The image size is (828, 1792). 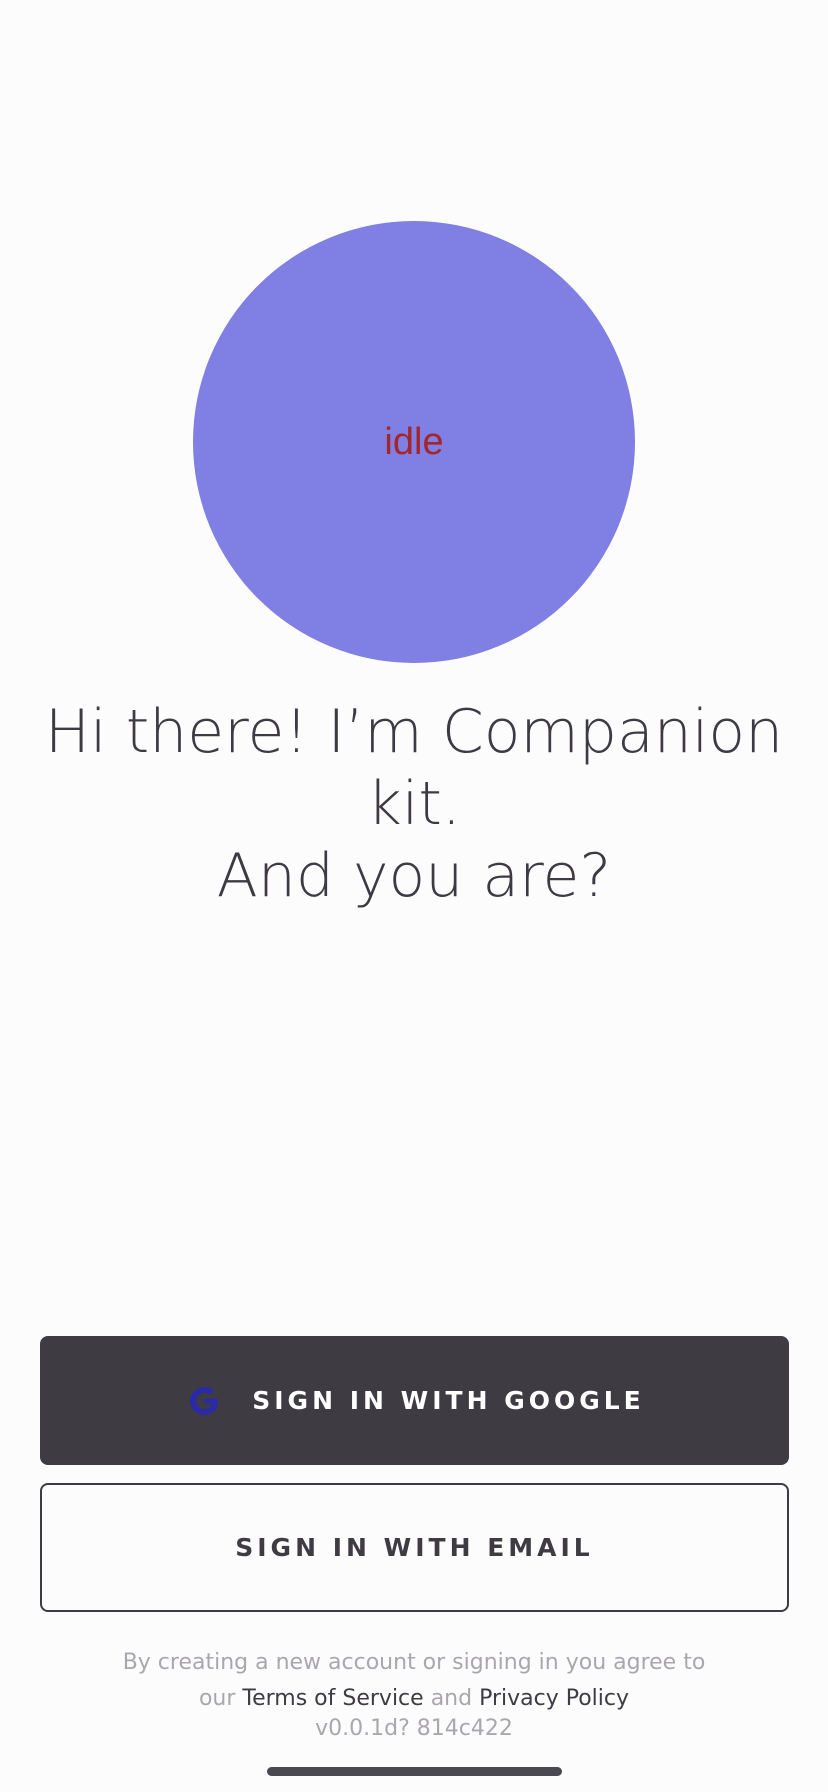 What do you see at coordinates (332, 1698) in the screenshot?
I see `terms-of-service-link: Terms of Service` at bounding box center [332, 1698].